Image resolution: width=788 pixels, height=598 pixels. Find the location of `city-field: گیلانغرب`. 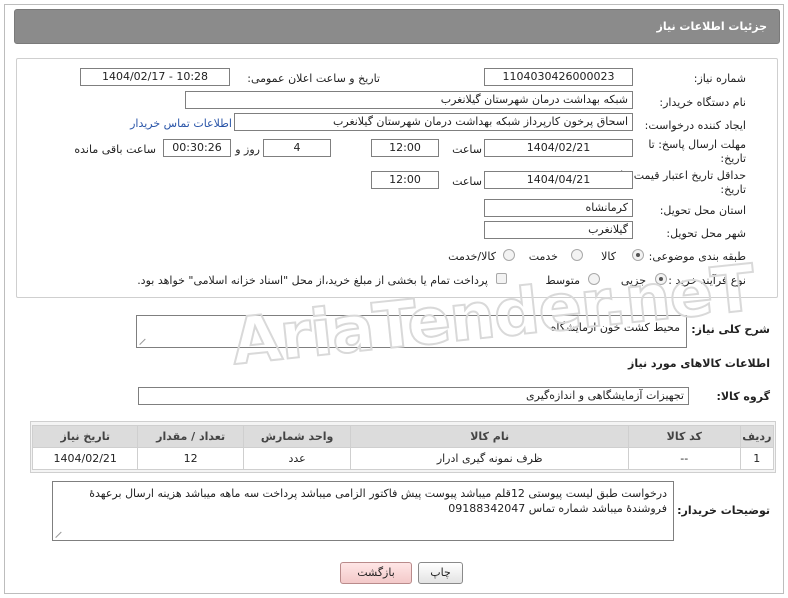

city-field: گیلانغرب is located at coordinates (558, 230).